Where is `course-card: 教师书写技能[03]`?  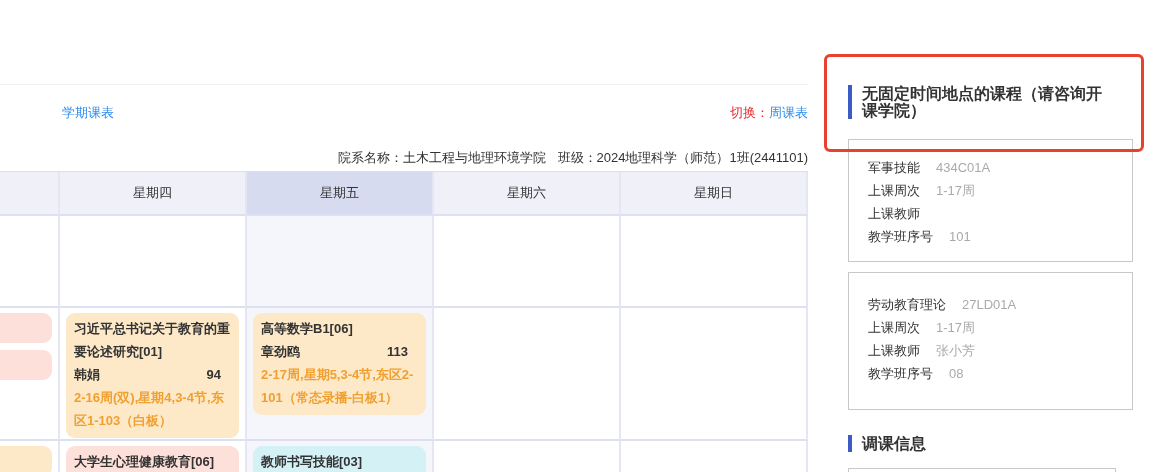 course-card: 教师书写技能[03] is located at coordinates (339, 459).